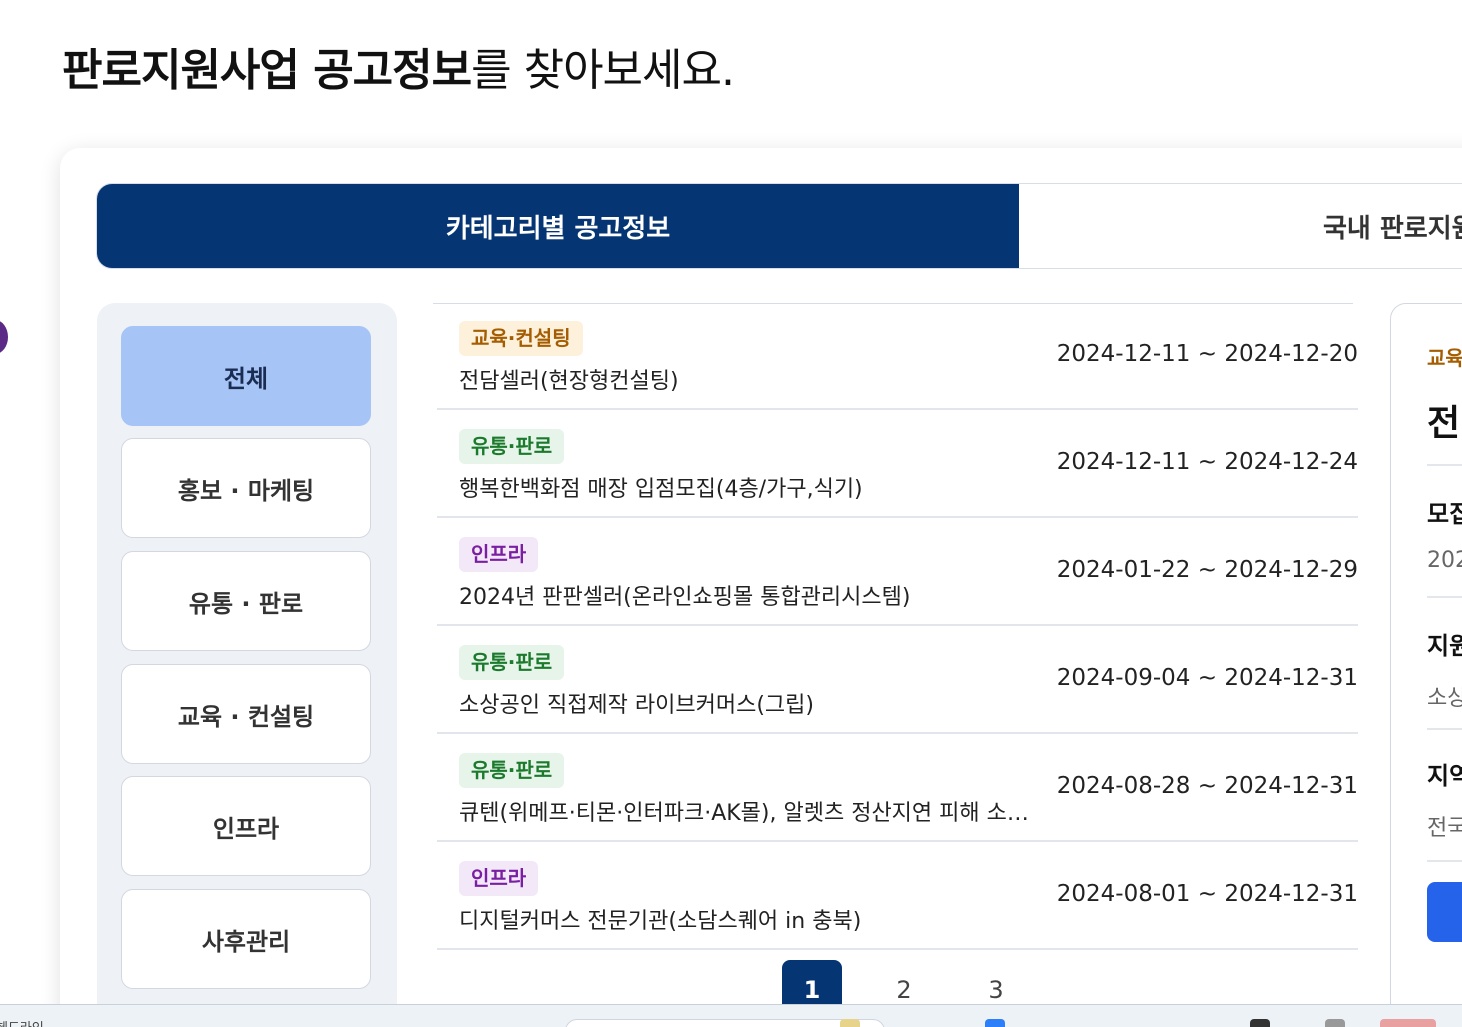 The image size is (1462, 1027). Describe the element at coordinates (1207, 354) in the screenshot. I see `announcement-period: 2024-12-11 ~ 2024-12-20` at that location.